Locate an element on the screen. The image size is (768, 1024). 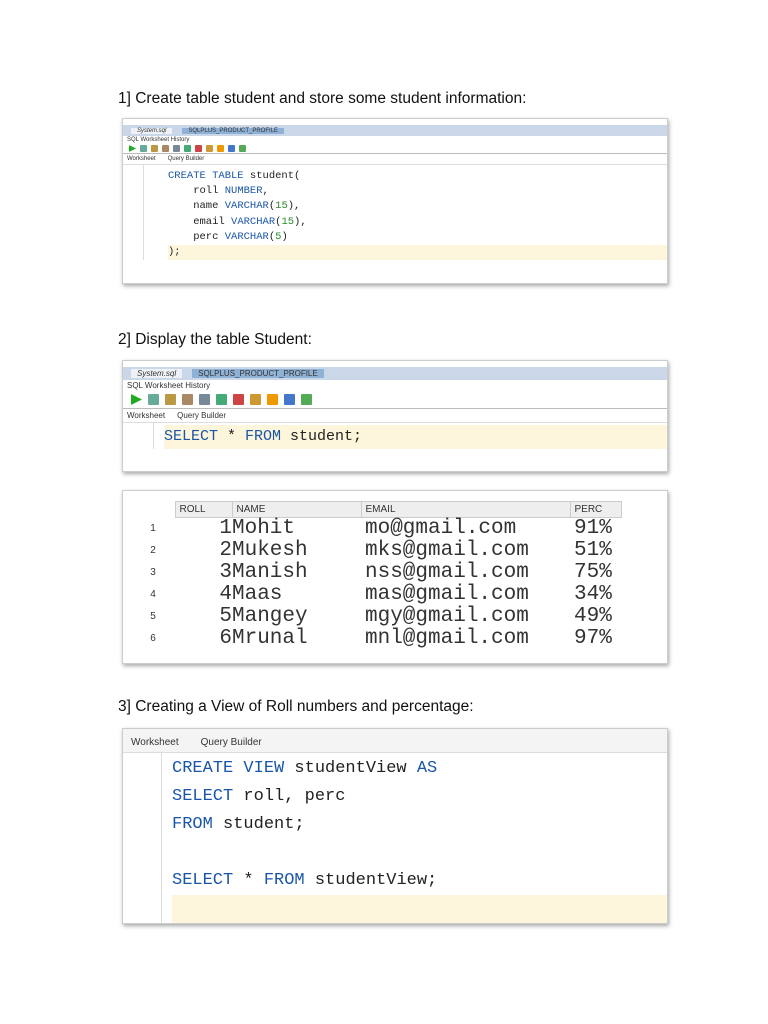
sql-keyword: AS is located at coordinates (427, 768).